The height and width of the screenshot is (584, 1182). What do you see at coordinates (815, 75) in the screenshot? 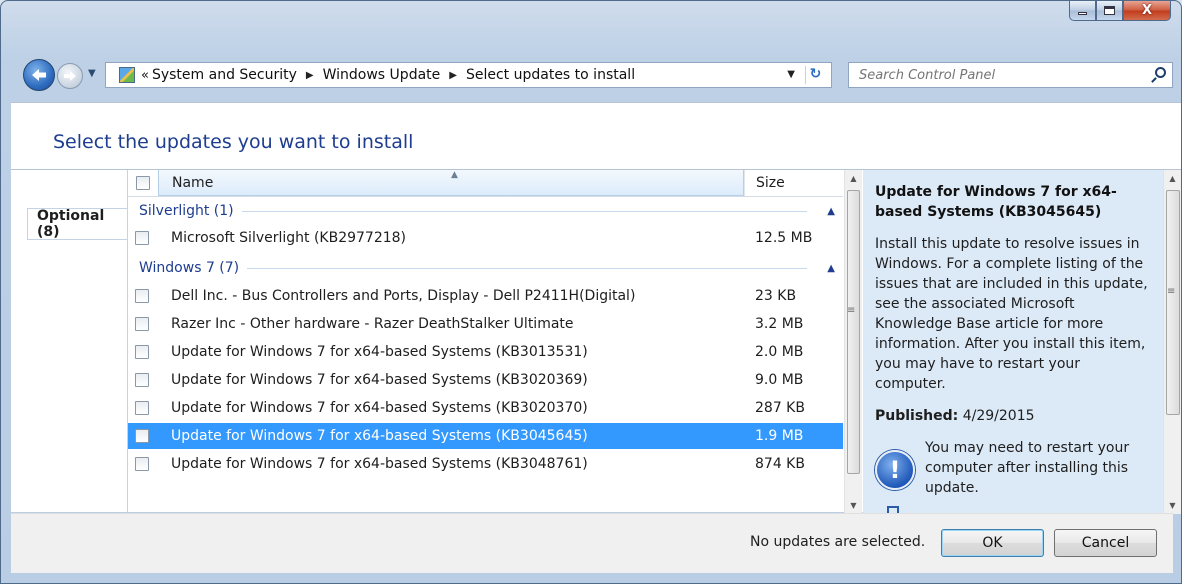
I see `refresh-icon: ↻` at bounding box center [815, 75].